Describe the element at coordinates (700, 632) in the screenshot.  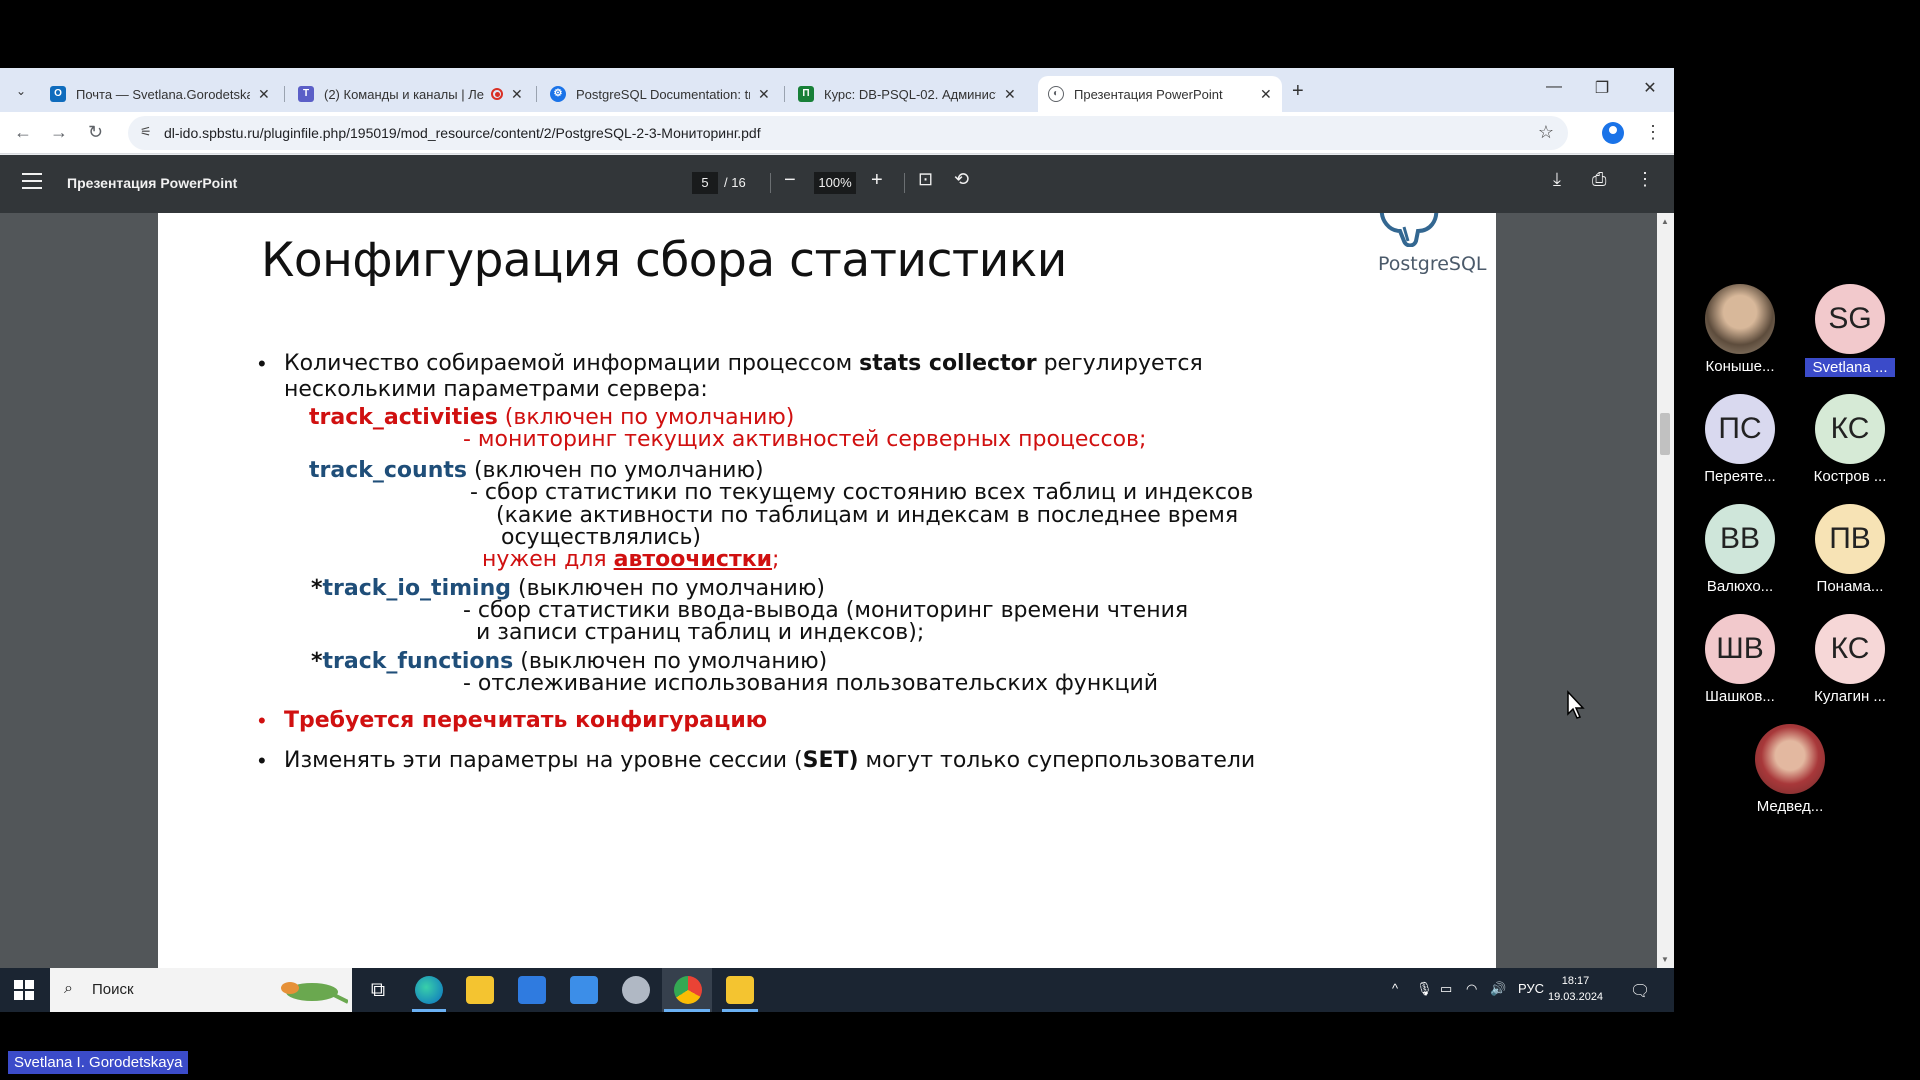
I see `param-track-io-timing-desc2: и записи страниц таблиц и индексов);` at that location.